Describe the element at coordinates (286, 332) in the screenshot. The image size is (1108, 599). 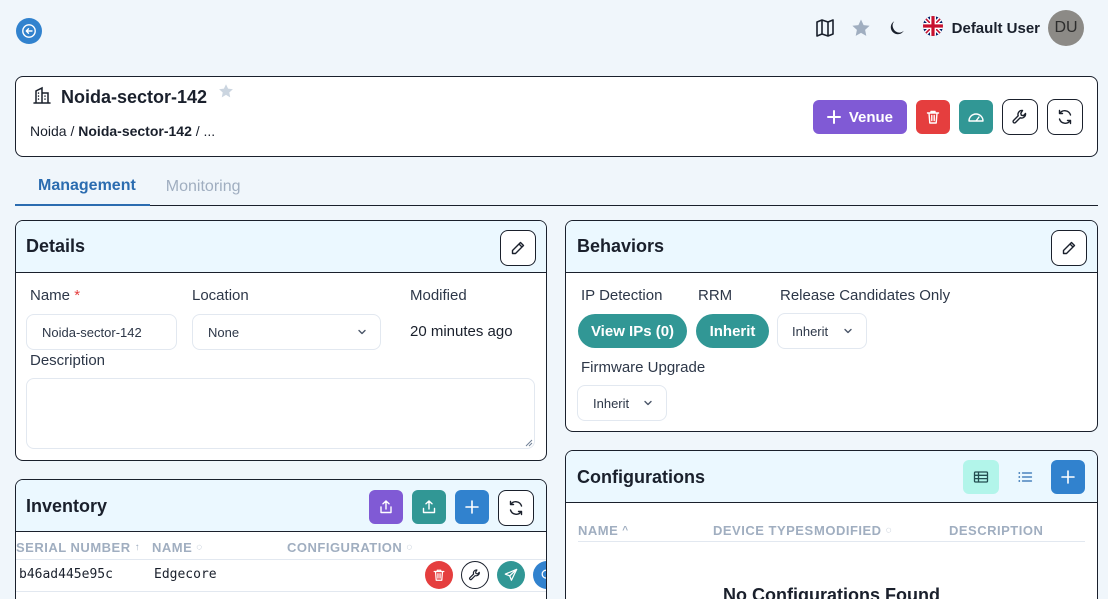
I see `location-select: None` at that location.